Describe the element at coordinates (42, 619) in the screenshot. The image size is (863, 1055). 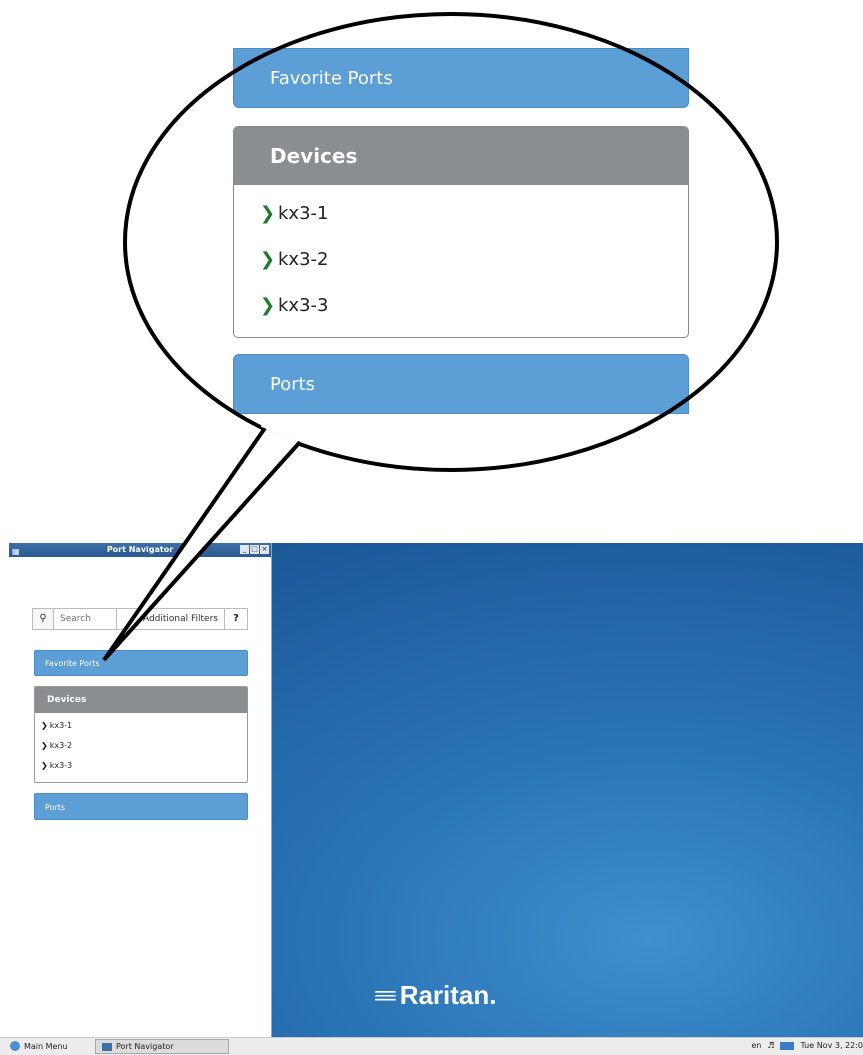
I see `search-icon: ⚲` at that location.